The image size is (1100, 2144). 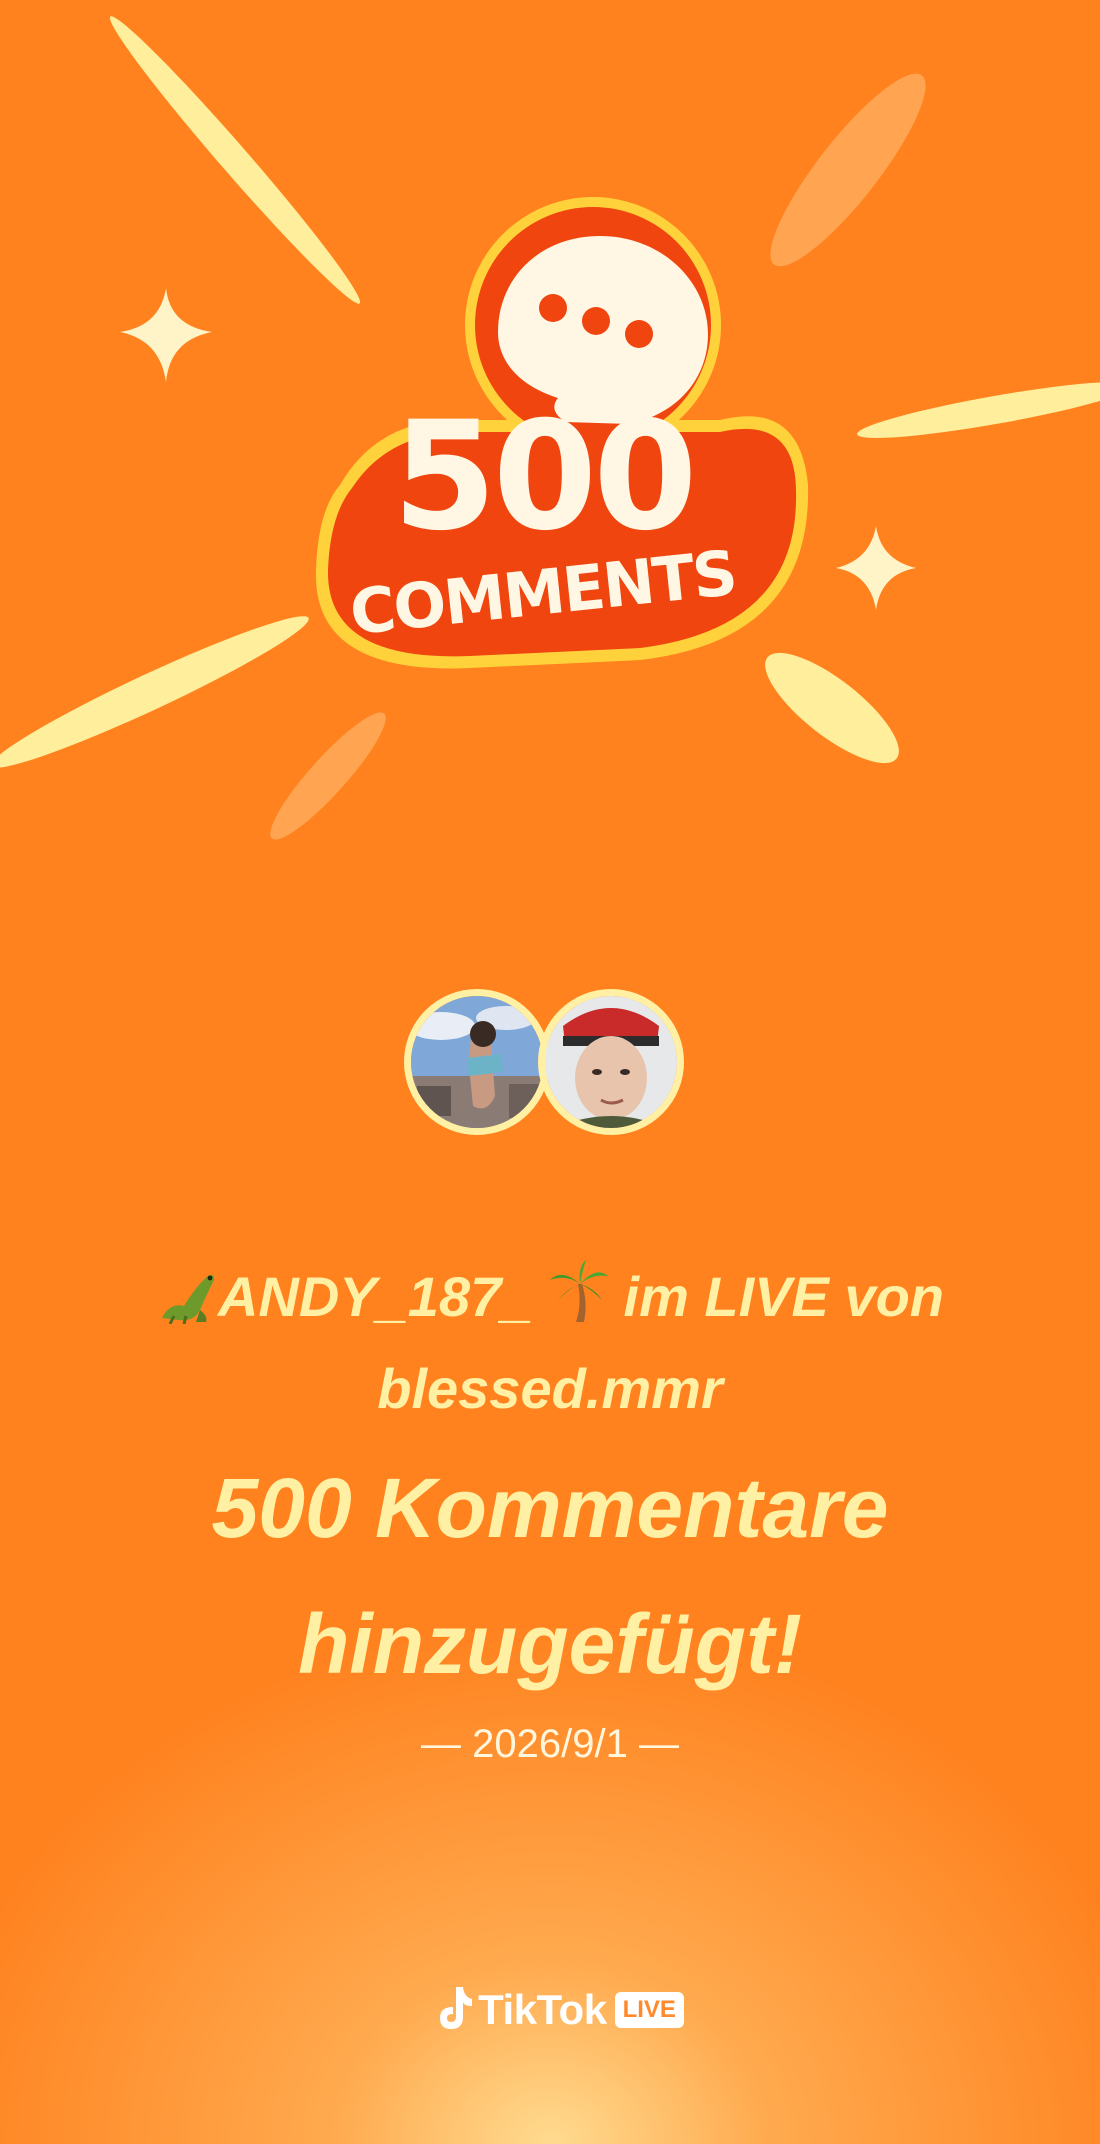 I want to click on participant-avatars, so click(x=550, y=1069).